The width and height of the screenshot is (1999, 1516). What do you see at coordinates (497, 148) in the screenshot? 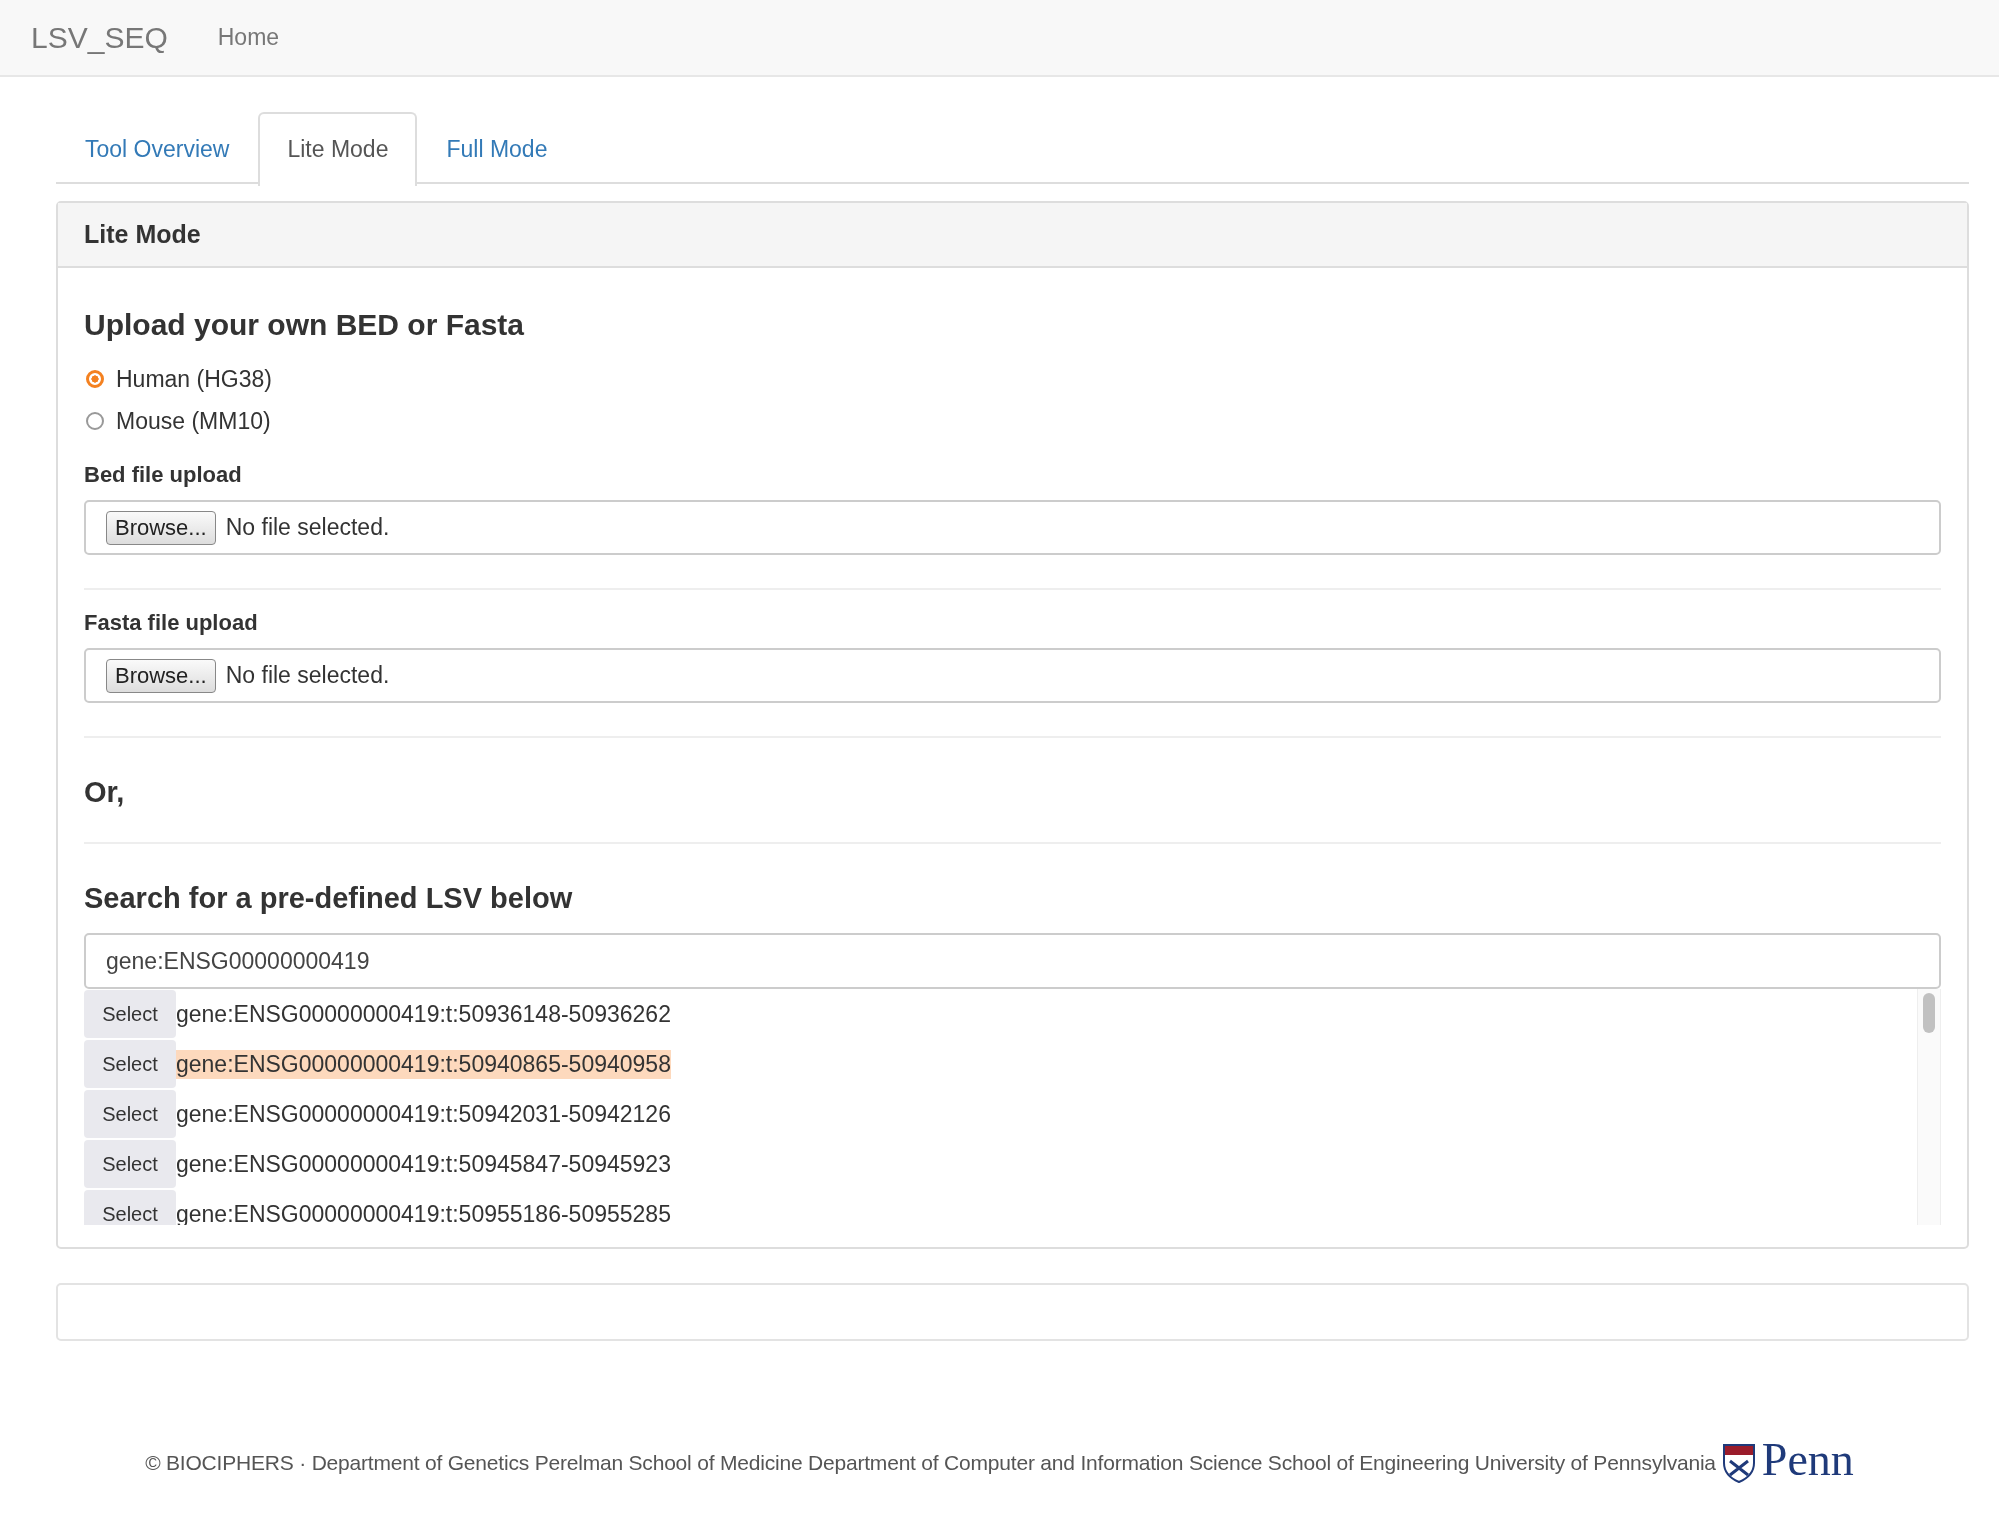
I see `tab: Full Mode` at bounding box center [497, 148].